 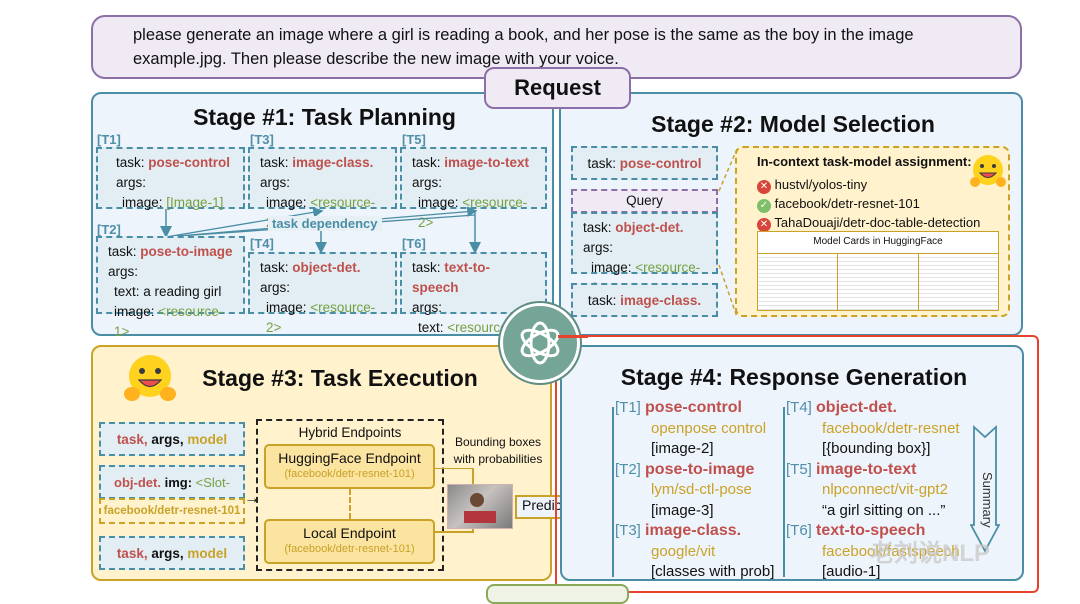 I want to click on bounding-box-caption: Bounding boxes with probabilities, so click(x=498, y=451).